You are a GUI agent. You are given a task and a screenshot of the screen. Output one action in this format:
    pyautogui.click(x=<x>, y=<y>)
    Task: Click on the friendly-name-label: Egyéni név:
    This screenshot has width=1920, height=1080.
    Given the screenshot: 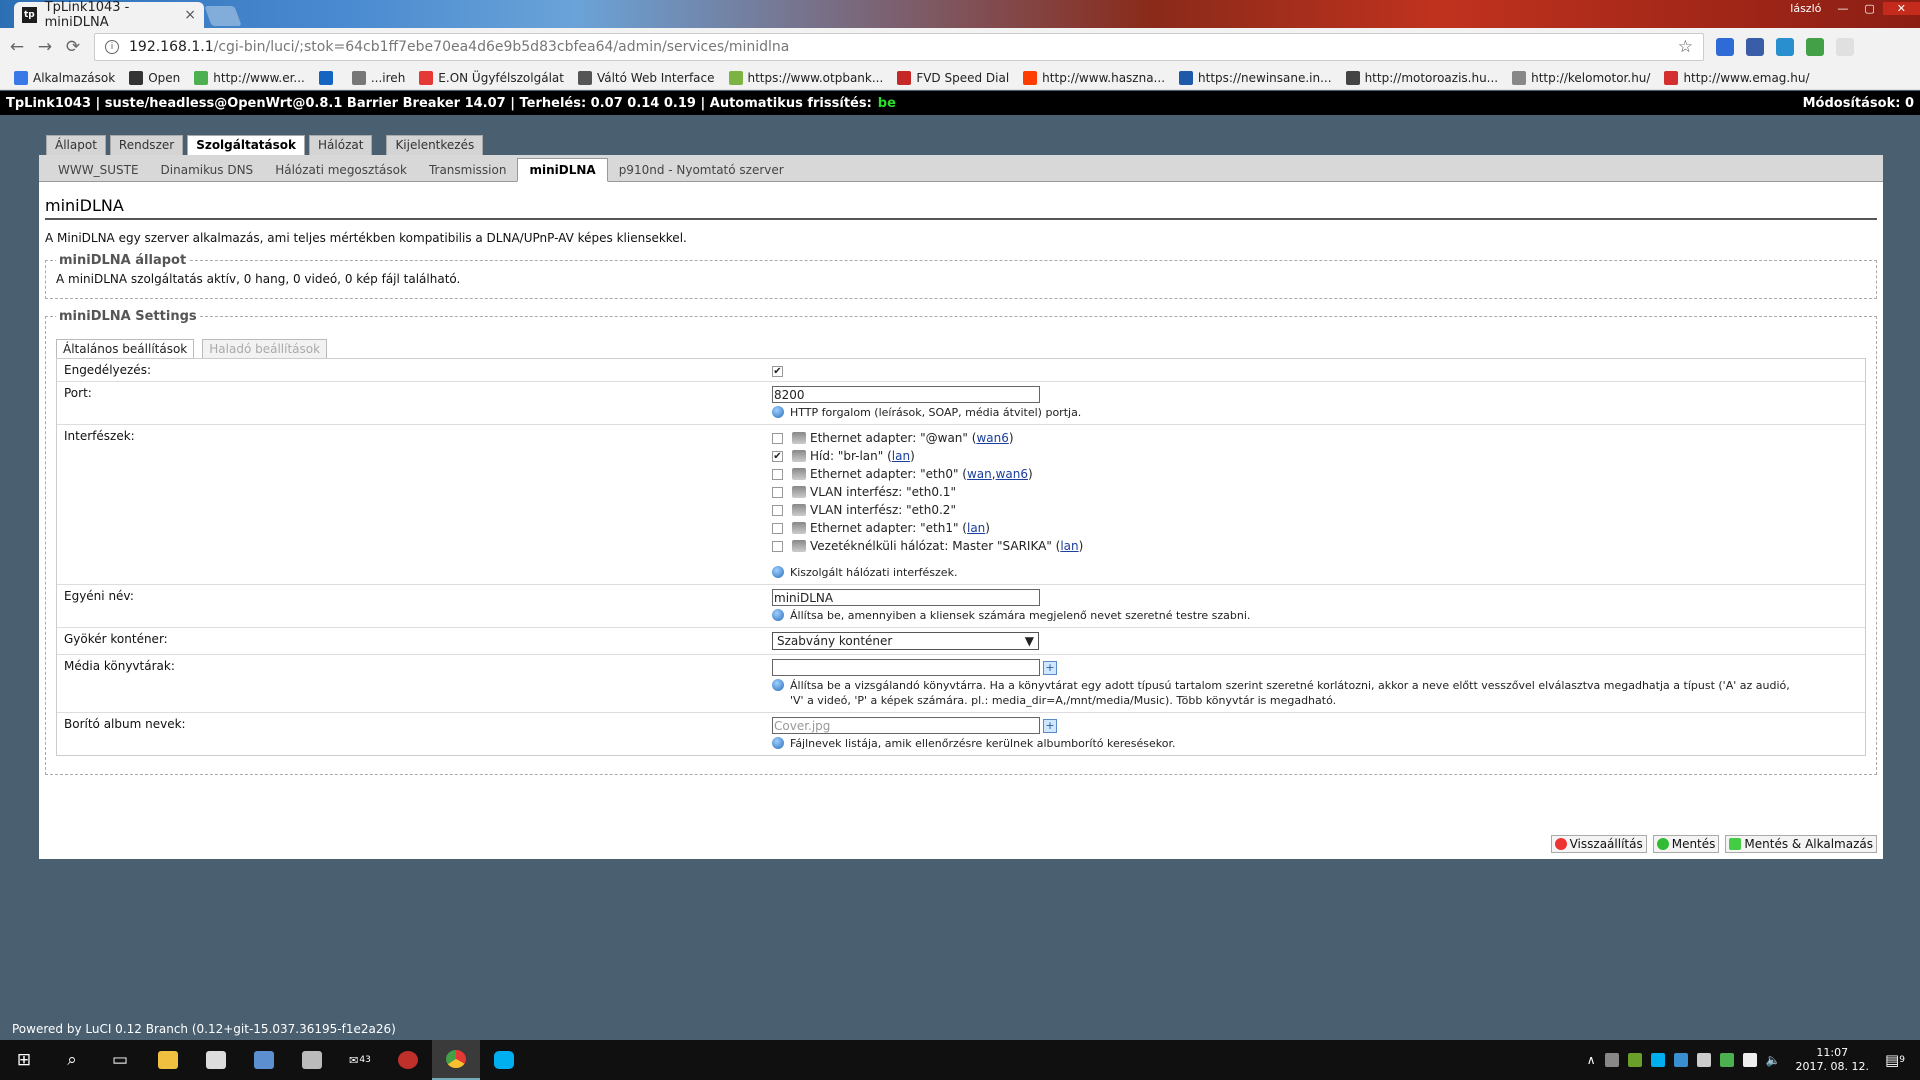 What is the action you would take?
    pyautogui.click(x=99, y=596)
    